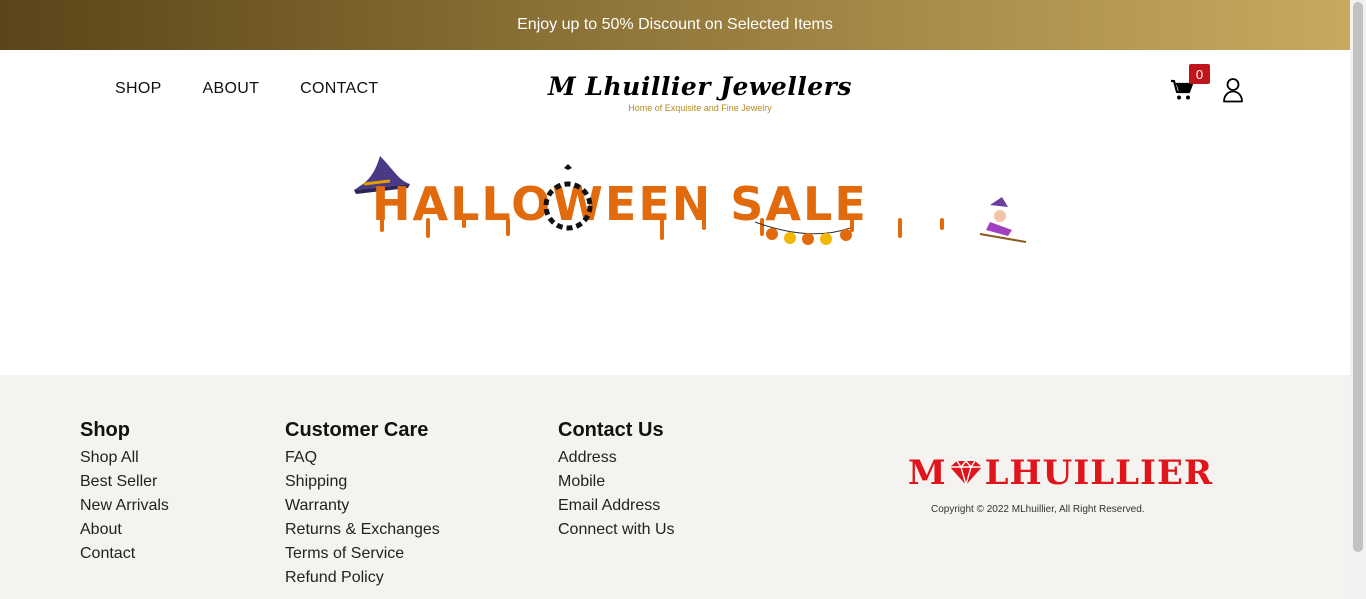  I want to click on scrollbar-thumb, so click(1358, 277).